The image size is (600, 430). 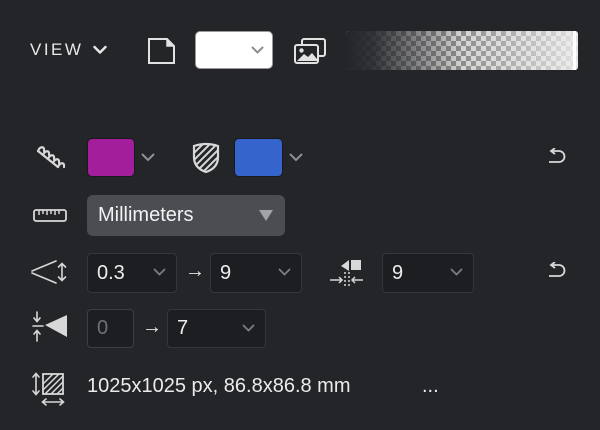 What do you see at coordinates (310, 51) in the screenshot?
I see `images-icon` at bounding box center [310, 51].